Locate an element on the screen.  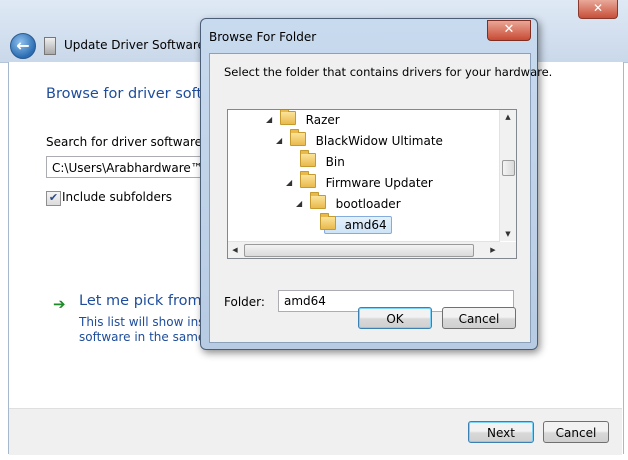
tree-item-label: Bin is located at coordinates (335, 162).